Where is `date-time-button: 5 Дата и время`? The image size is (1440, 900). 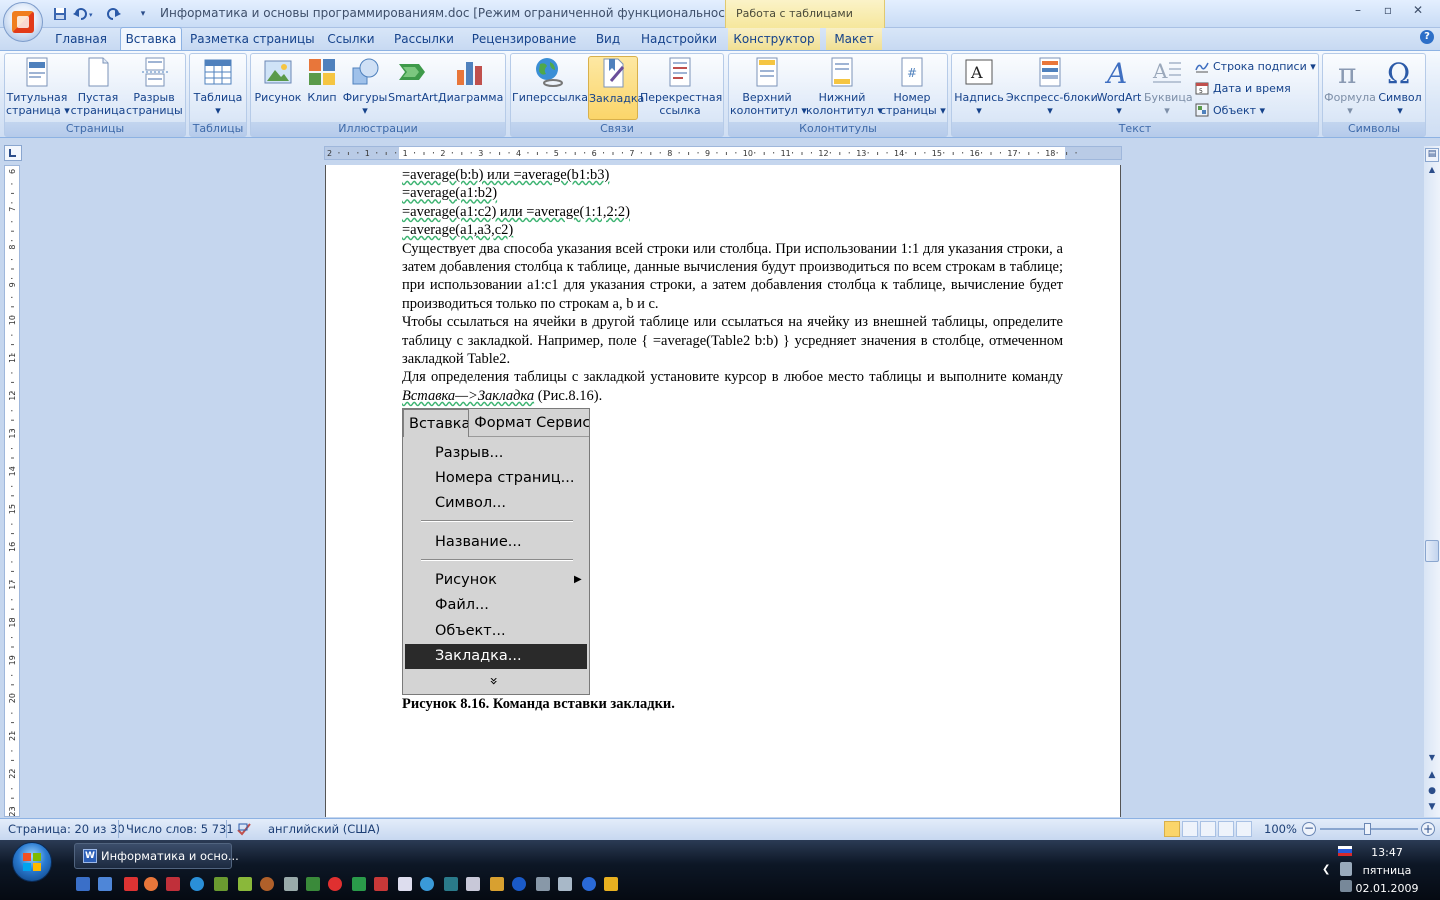
date-time-button: 5 Дата и время is located at coordinates (1243, 88).